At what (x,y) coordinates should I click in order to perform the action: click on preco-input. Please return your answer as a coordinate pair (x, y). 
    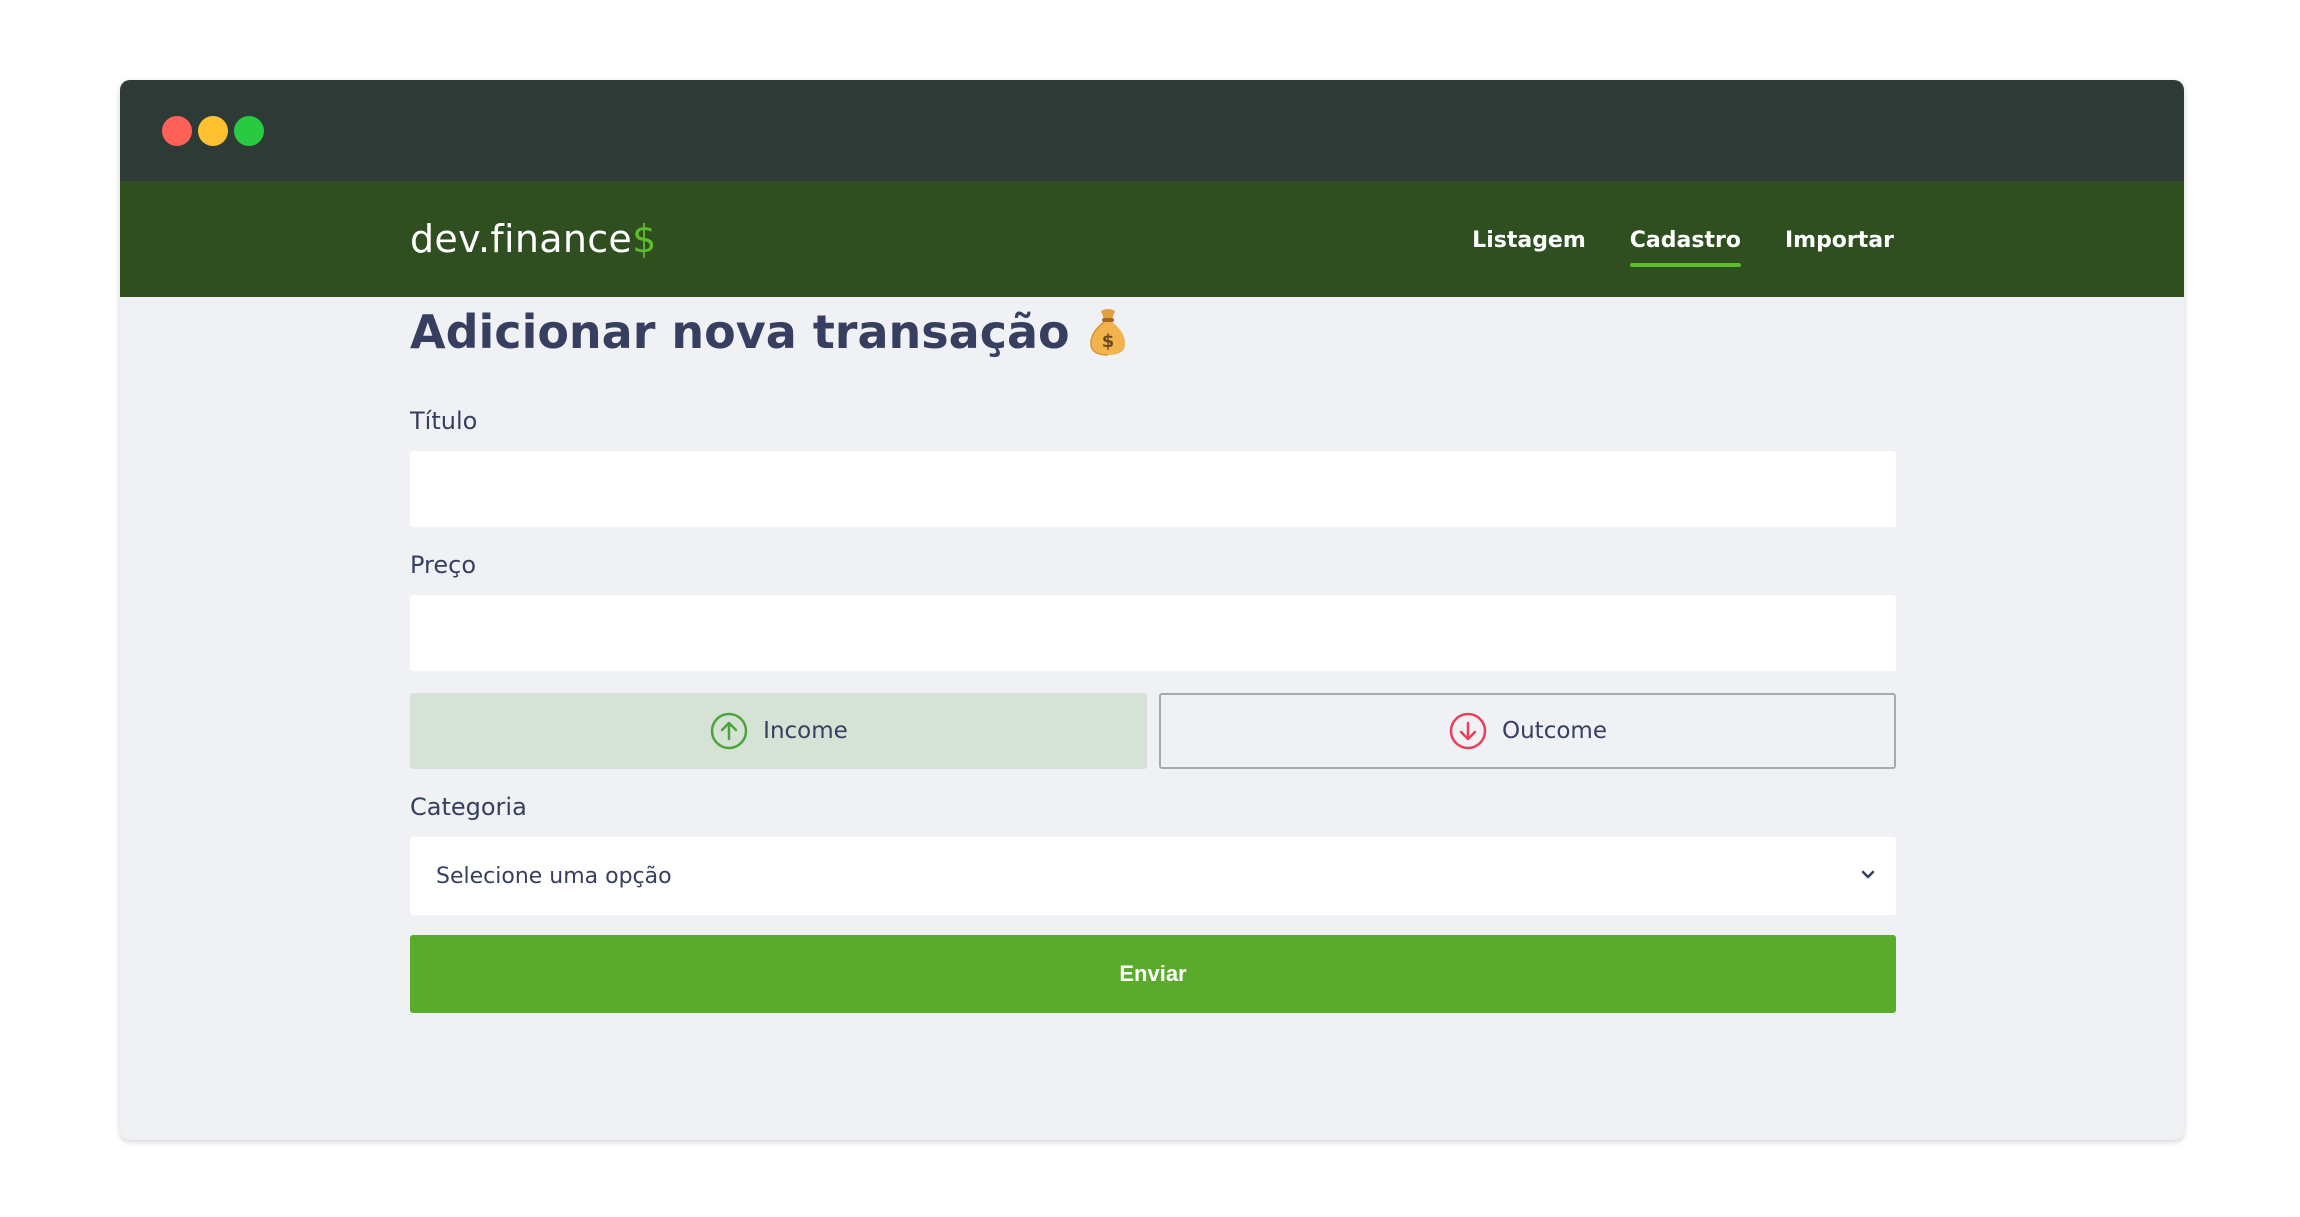
    Looking at the image, I should click on (1153, 633).